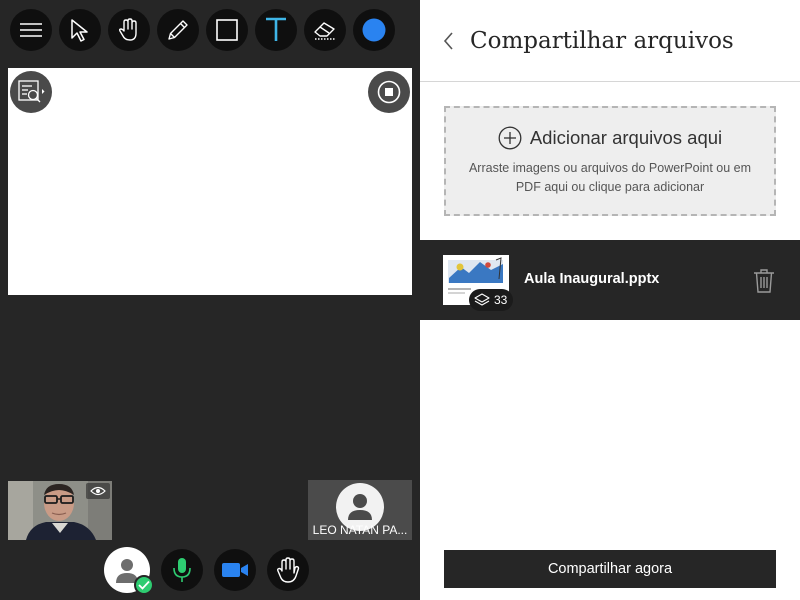 The height and width of the screenshot is (600, 800). I want to click on eraser-icon, so click(324, 31).